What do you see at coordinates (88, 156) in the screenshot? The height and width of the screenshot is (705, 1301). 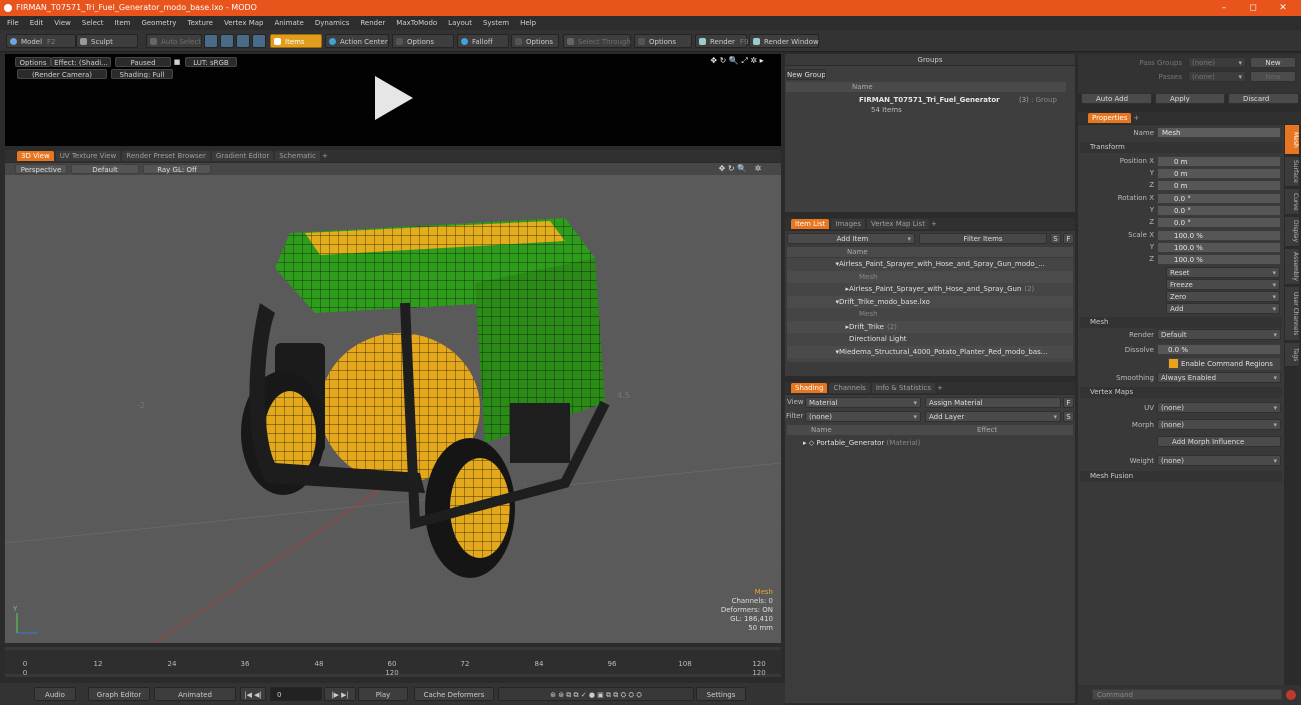 I see `tab-uv-texture-view: UV Texture View` at bounding box center [88, 156].